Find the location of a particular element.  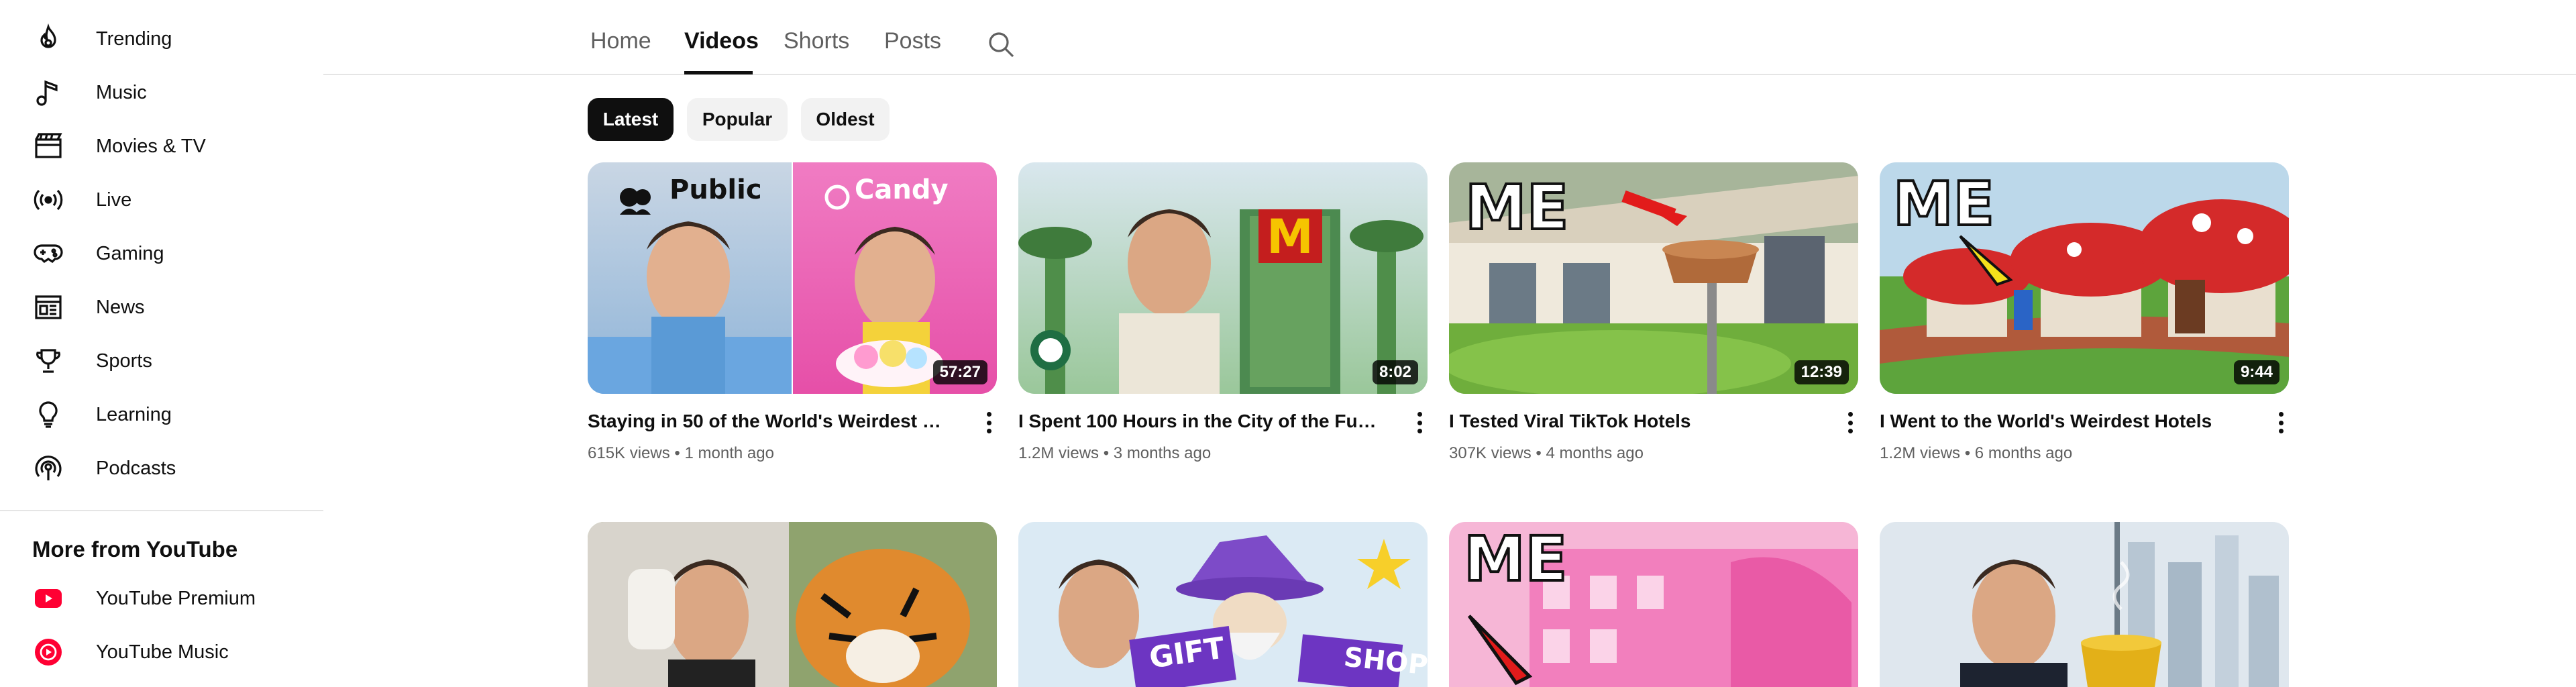

sidebar-item-label: Gaming is located at coordinates (130, 253).